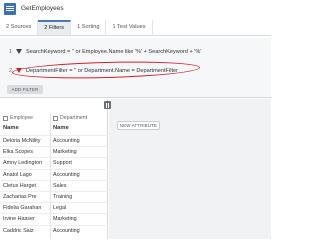 The height and width of the screenshot is (240, 320). What do you see at coordinates (54, 140) in the screenshot?
I see `table-row: Deloria McNility Accounting` at bounding box center [54, 140].